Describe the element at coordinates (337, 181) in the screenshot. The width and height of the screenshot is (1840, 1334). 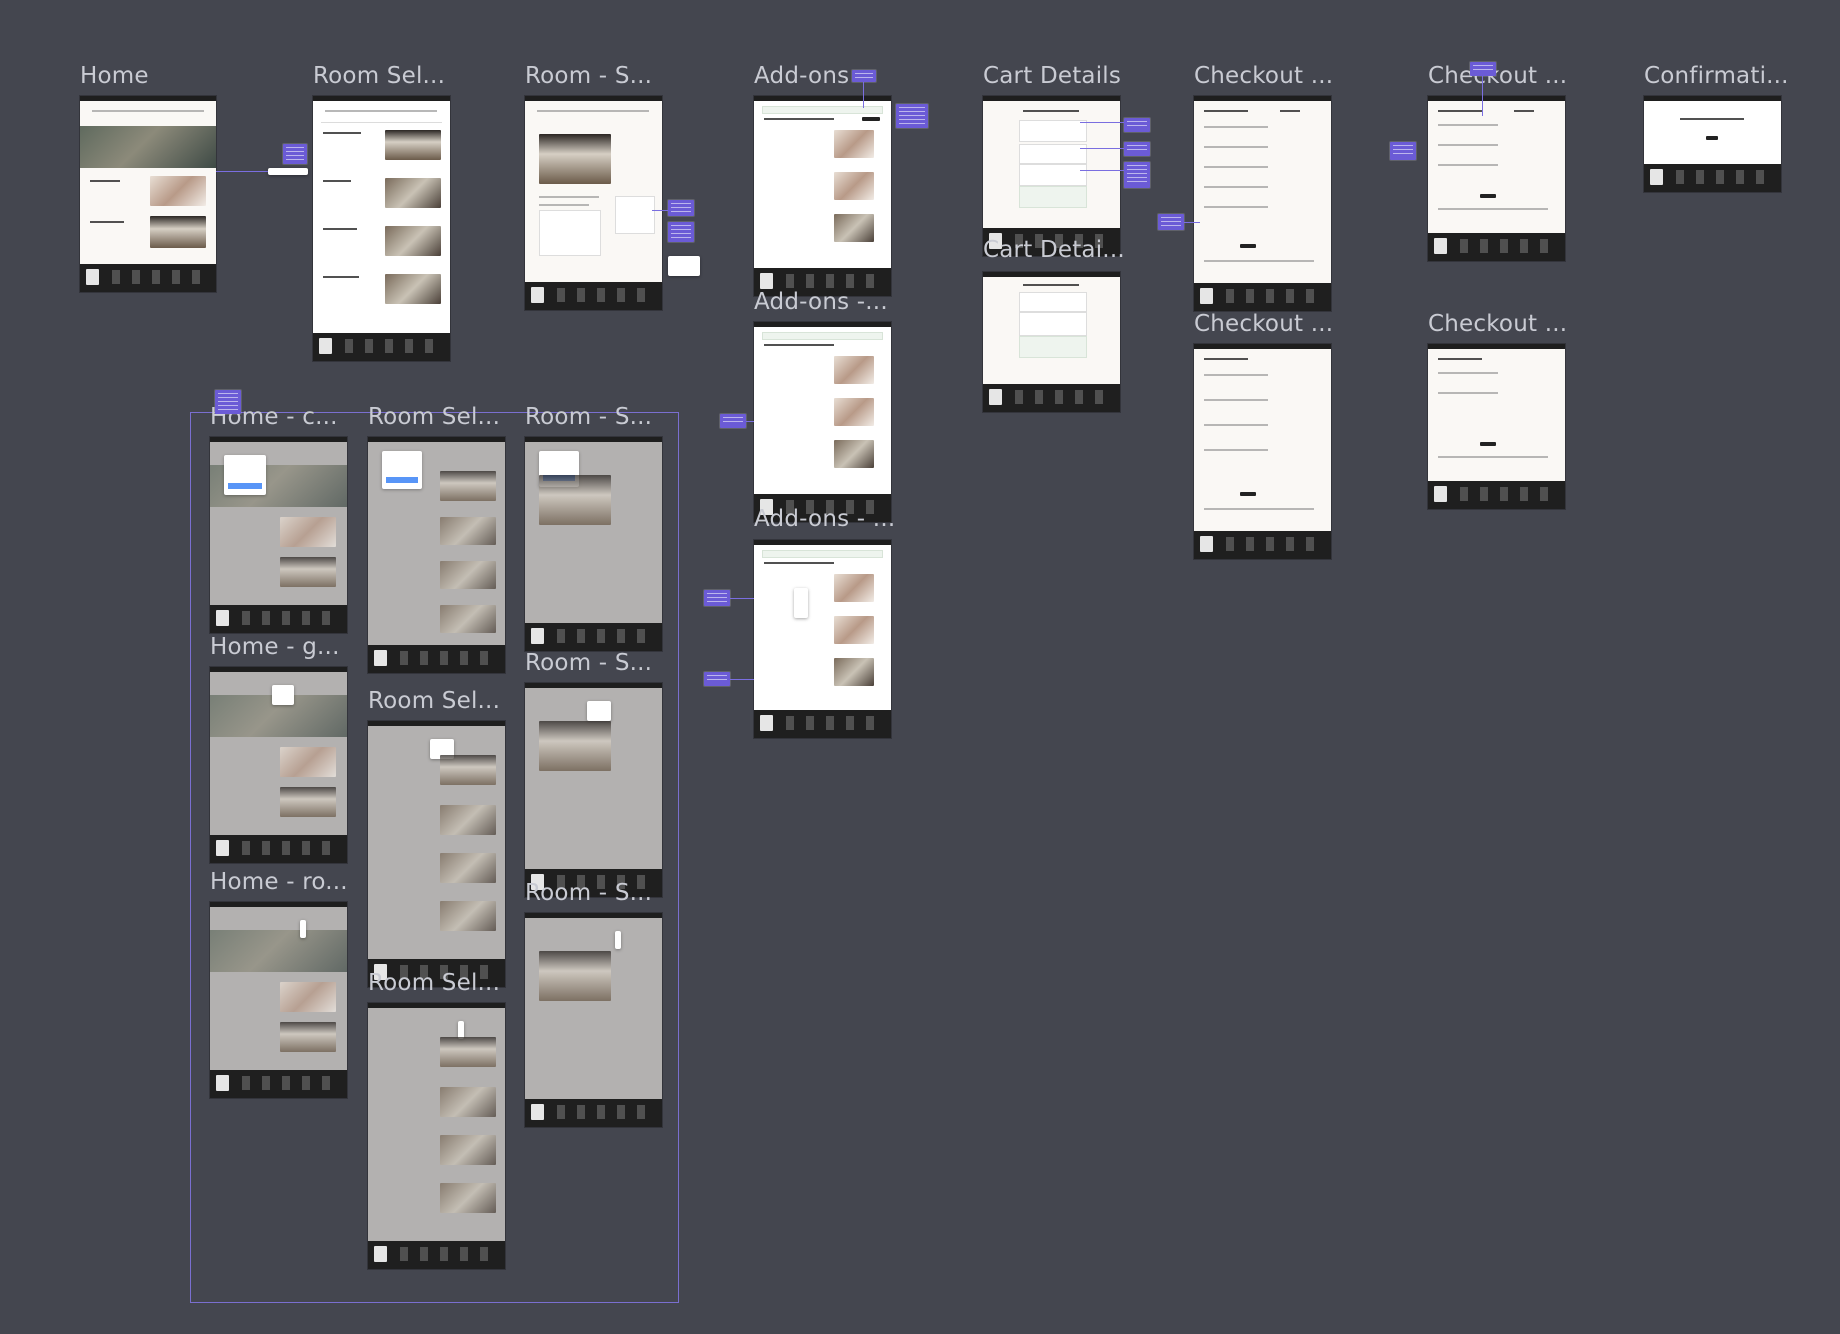
I see `room-title` at that location.